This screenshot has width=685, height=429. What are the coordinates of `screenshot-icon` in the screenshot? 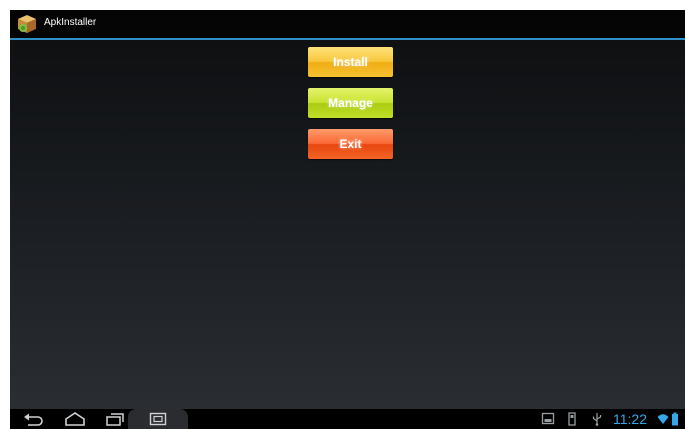 It's located at (158, 419).